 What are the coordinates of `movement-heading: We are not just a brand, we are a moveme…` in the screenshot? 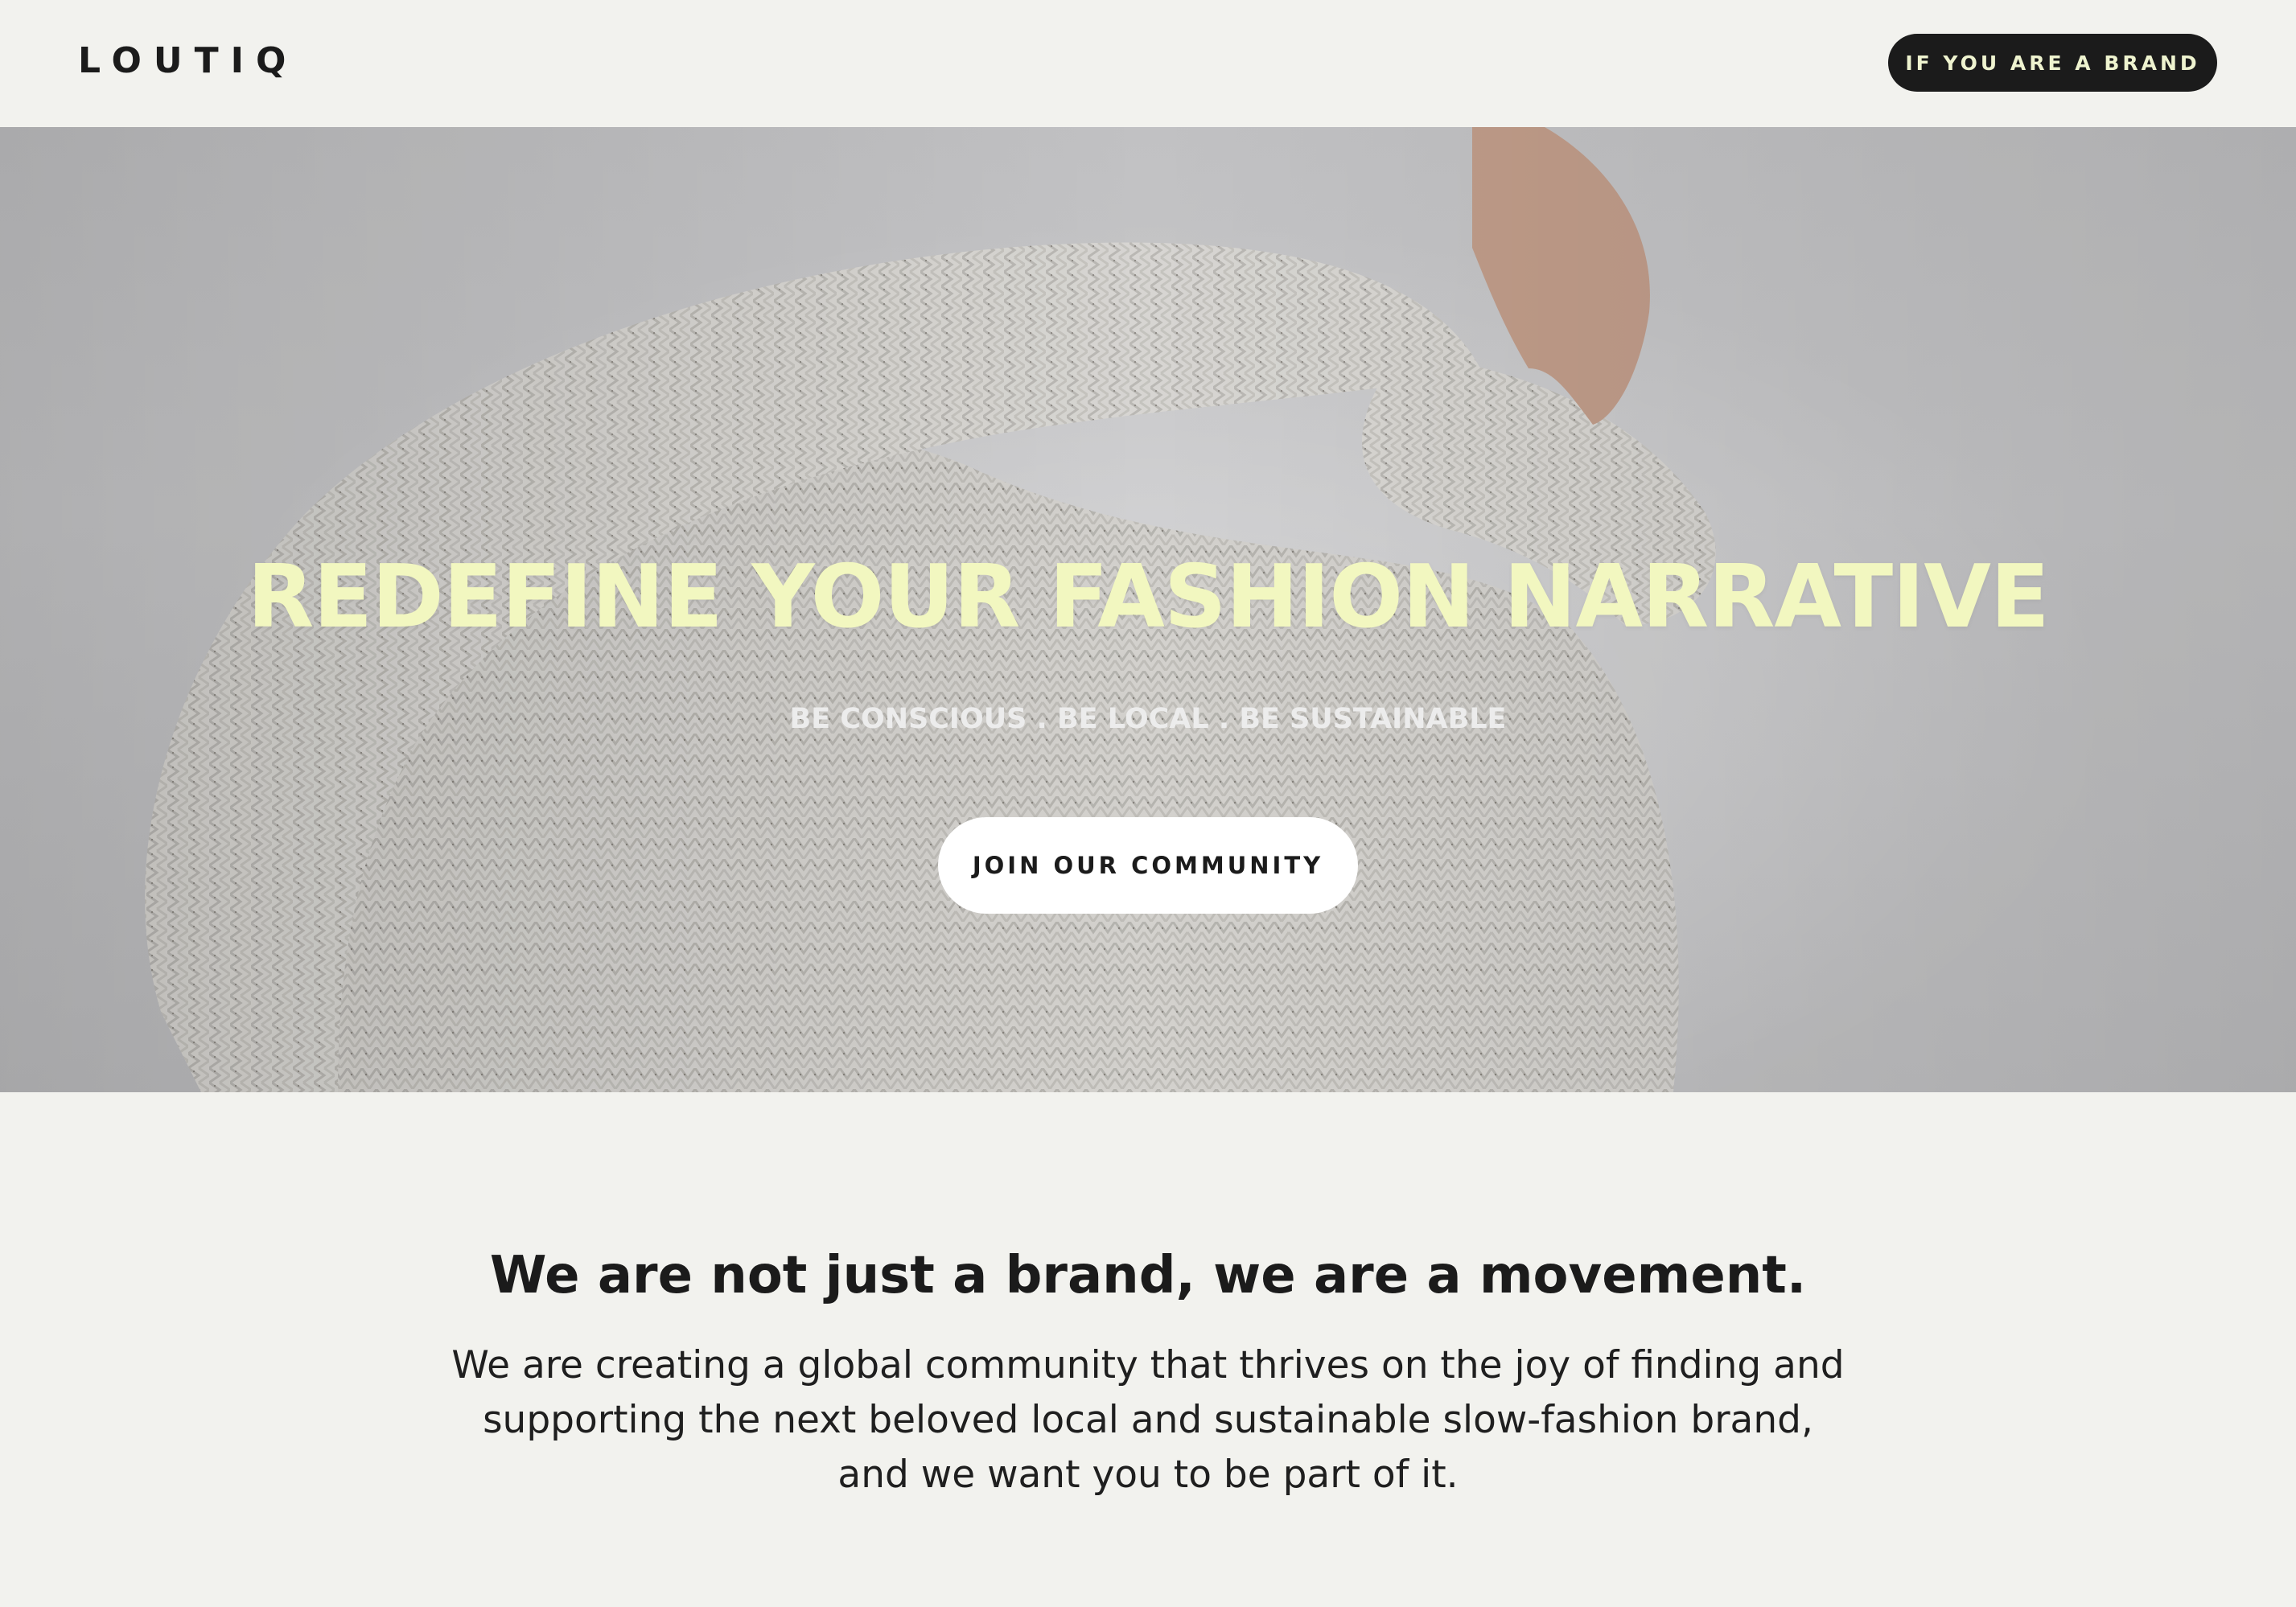 It's located at (1148, 1275).